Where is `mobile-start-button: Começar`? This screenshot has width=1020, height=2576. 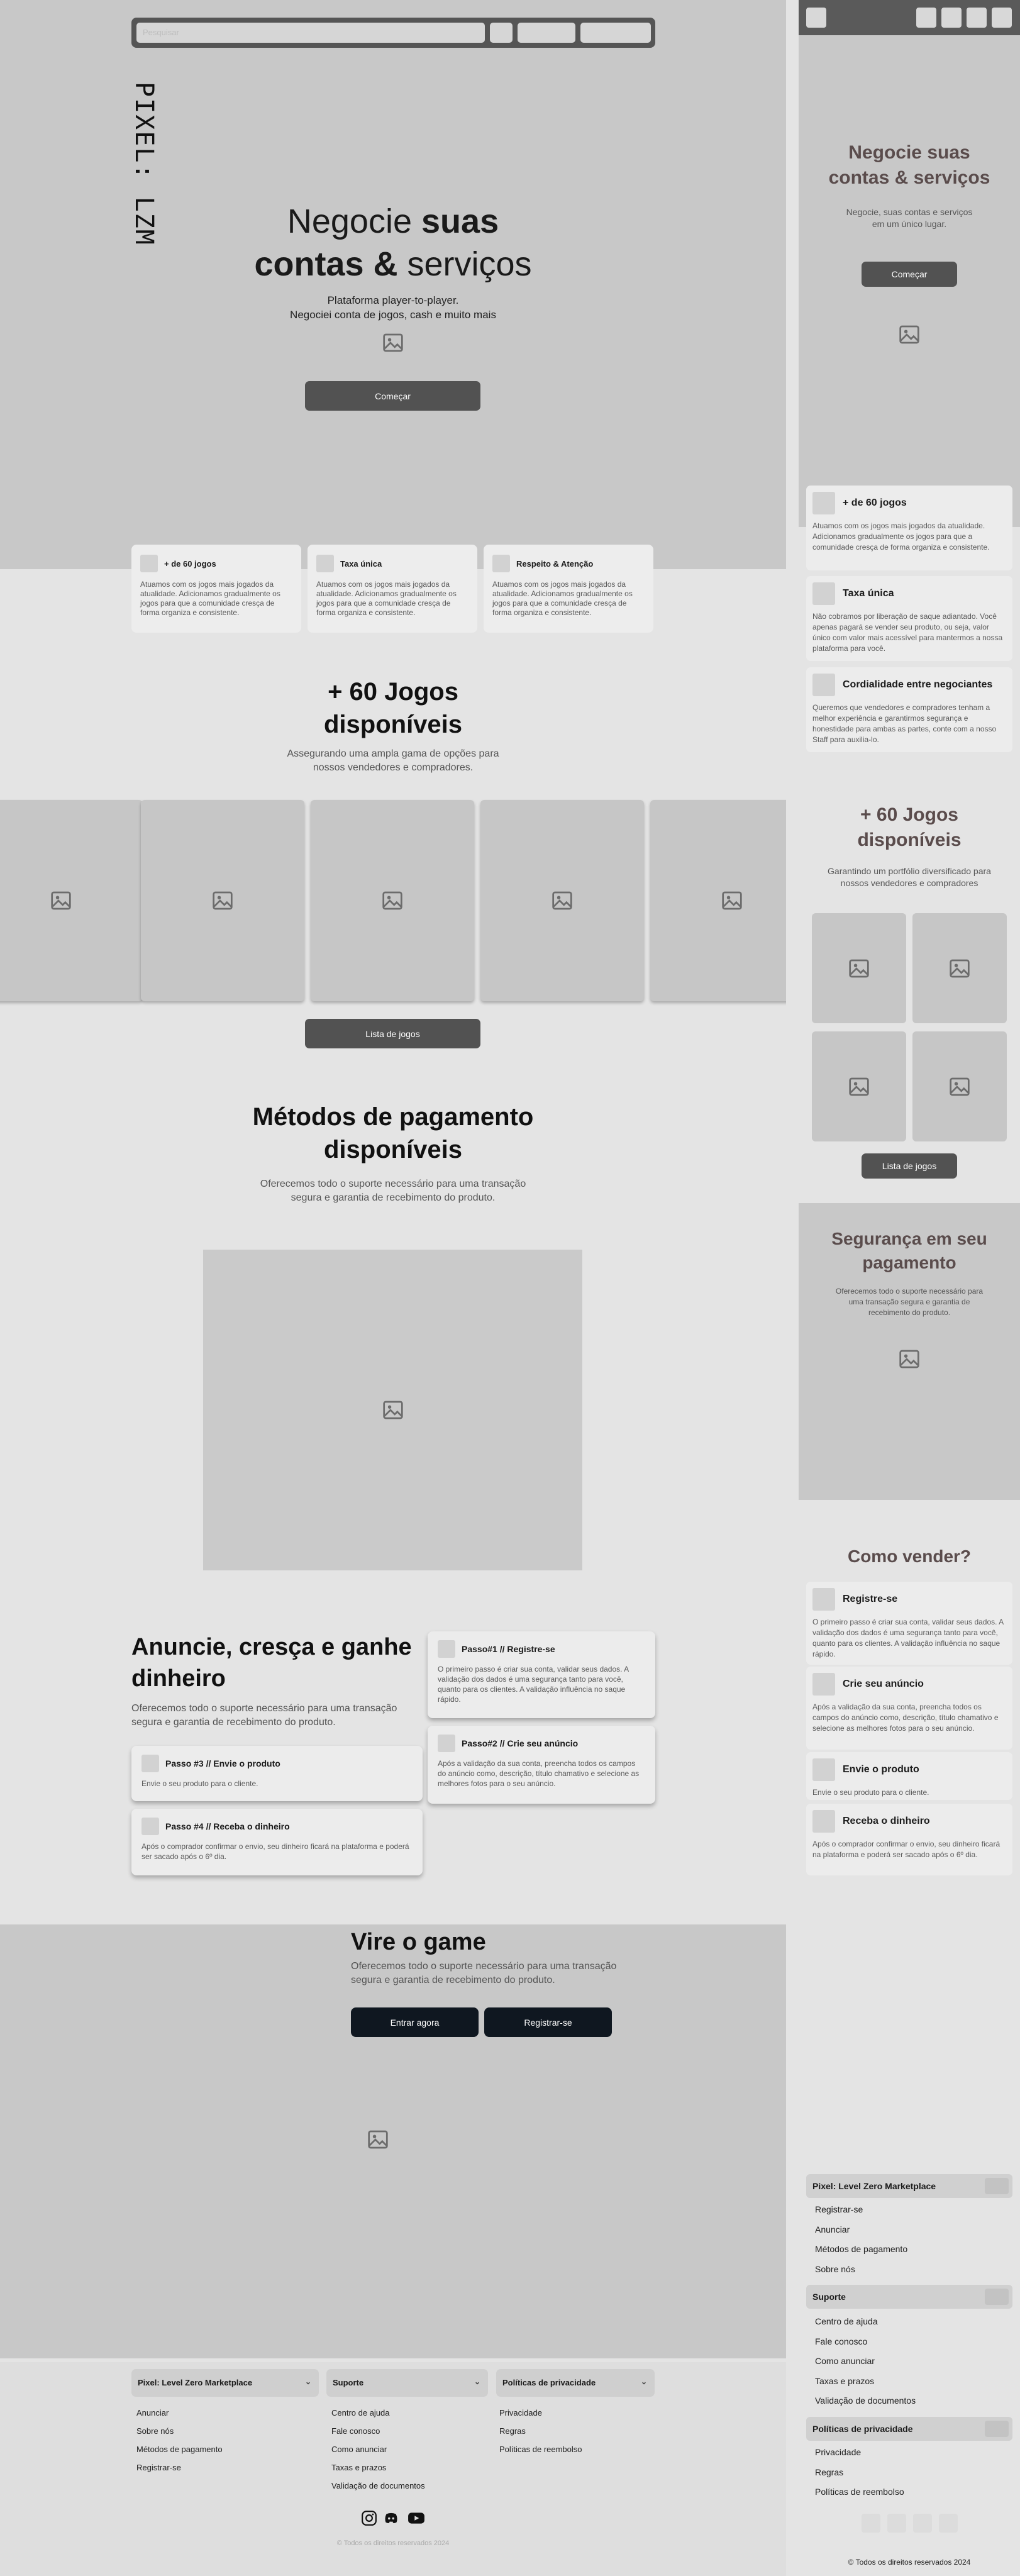 mobile-start-button: Começar is located at coordinates (909, 274).